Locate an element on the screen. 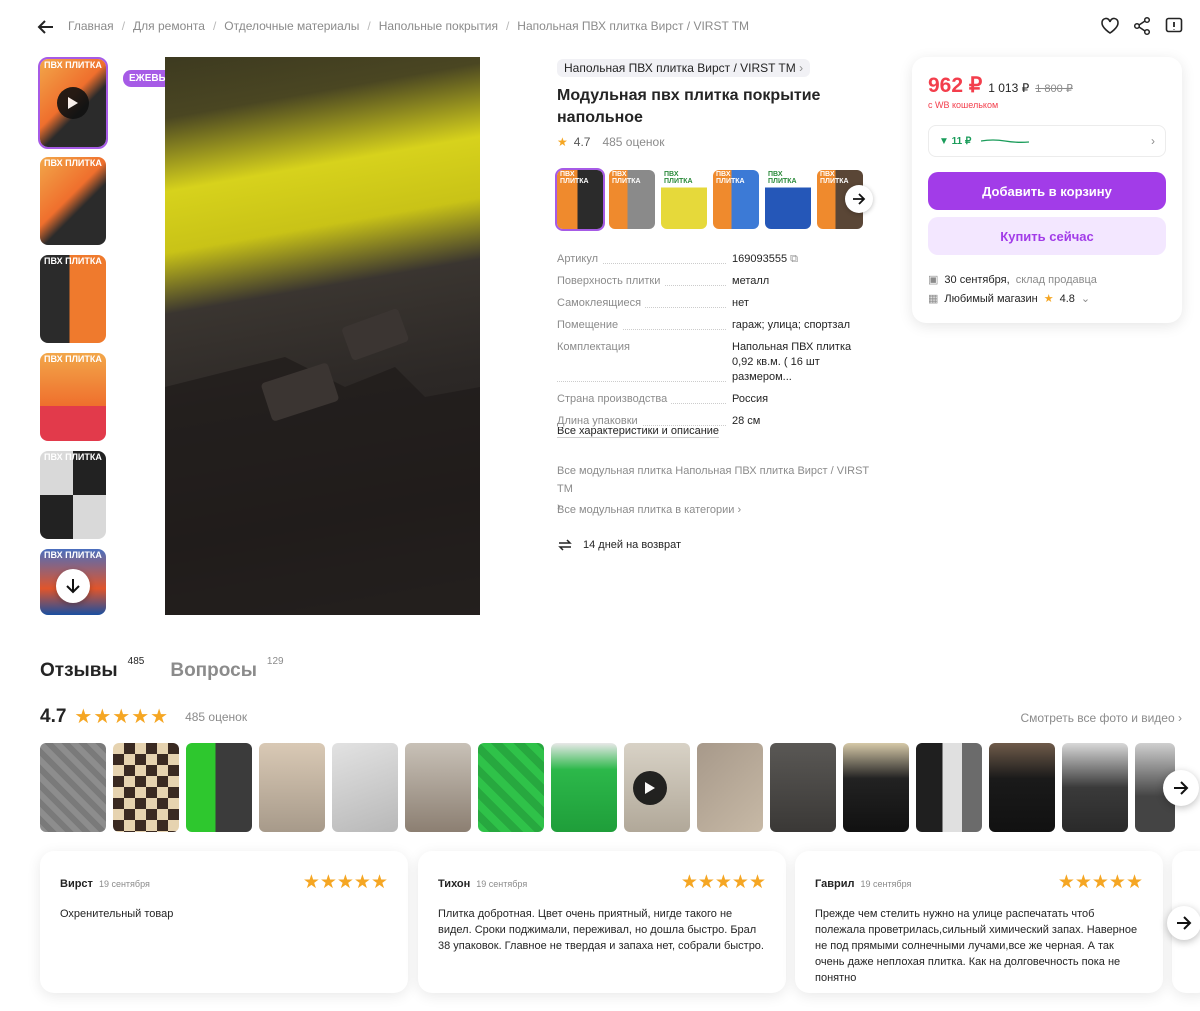 The height and width of the screenshot is (1011, 1200). main-product-image is located at coordinates (322, 336).